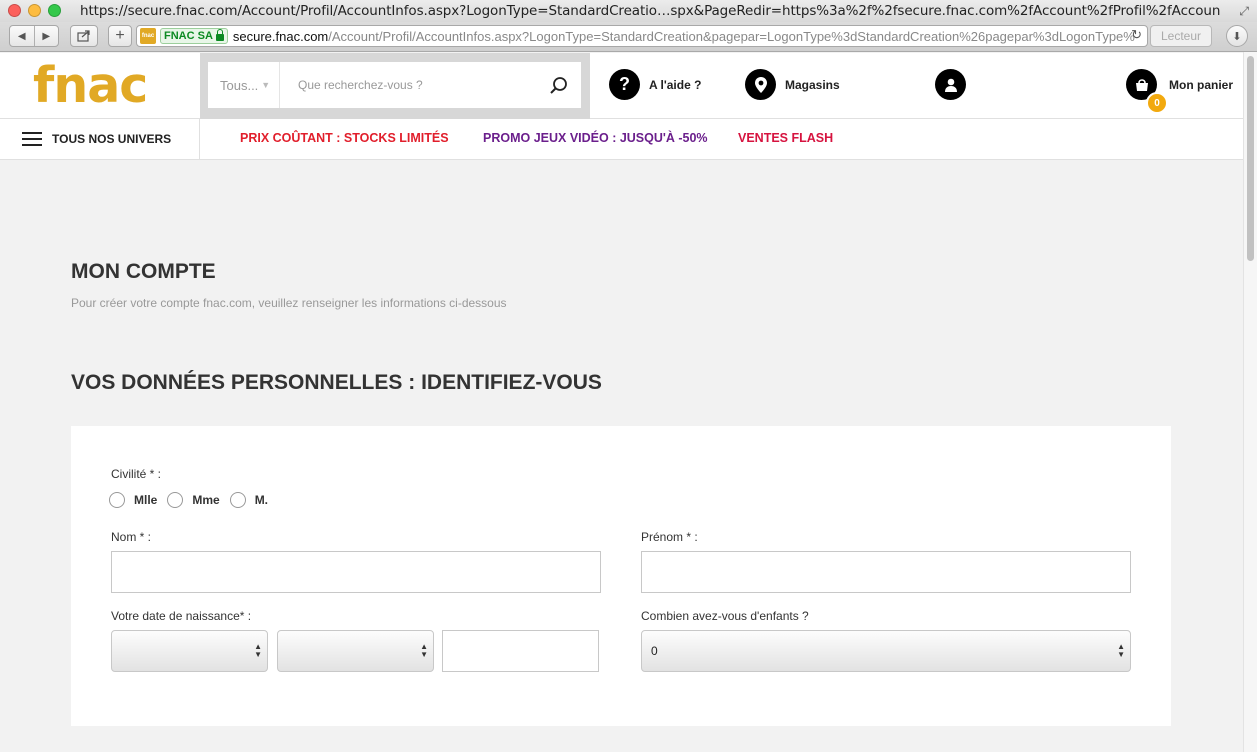  I want to click on scrollbar-thumb, so click(1250, 158).